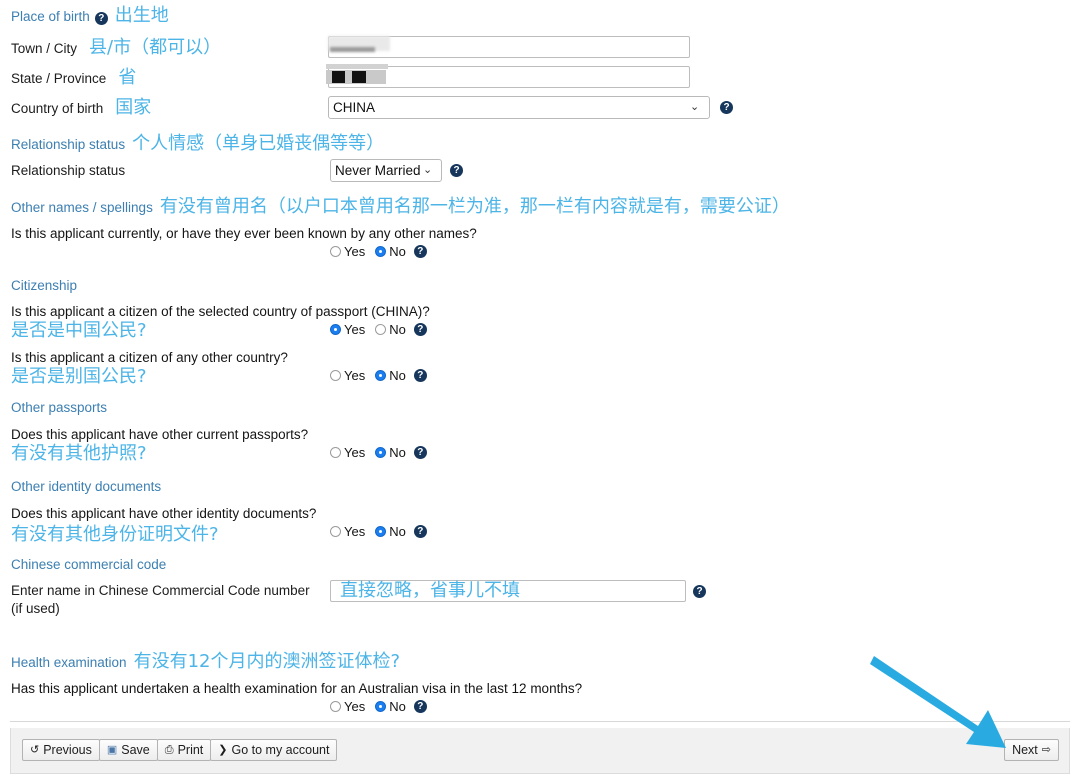 This screenshot has width=1080, height=782. I want to click on citizenship-radio-group-2: Yes No ?, so click(378, 375).